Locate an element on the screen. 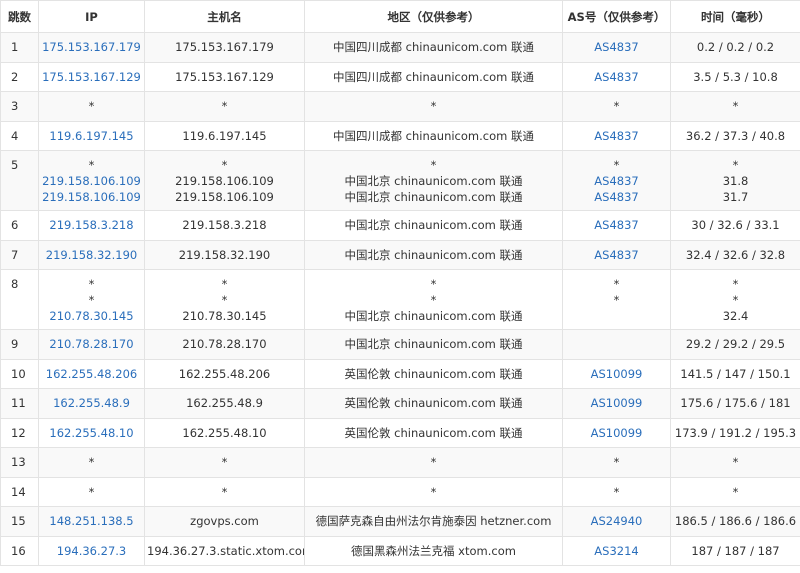 This screenshot has height=573, width=800. ip-value: 175.153.167.129 is located at coordinates (91, 77).